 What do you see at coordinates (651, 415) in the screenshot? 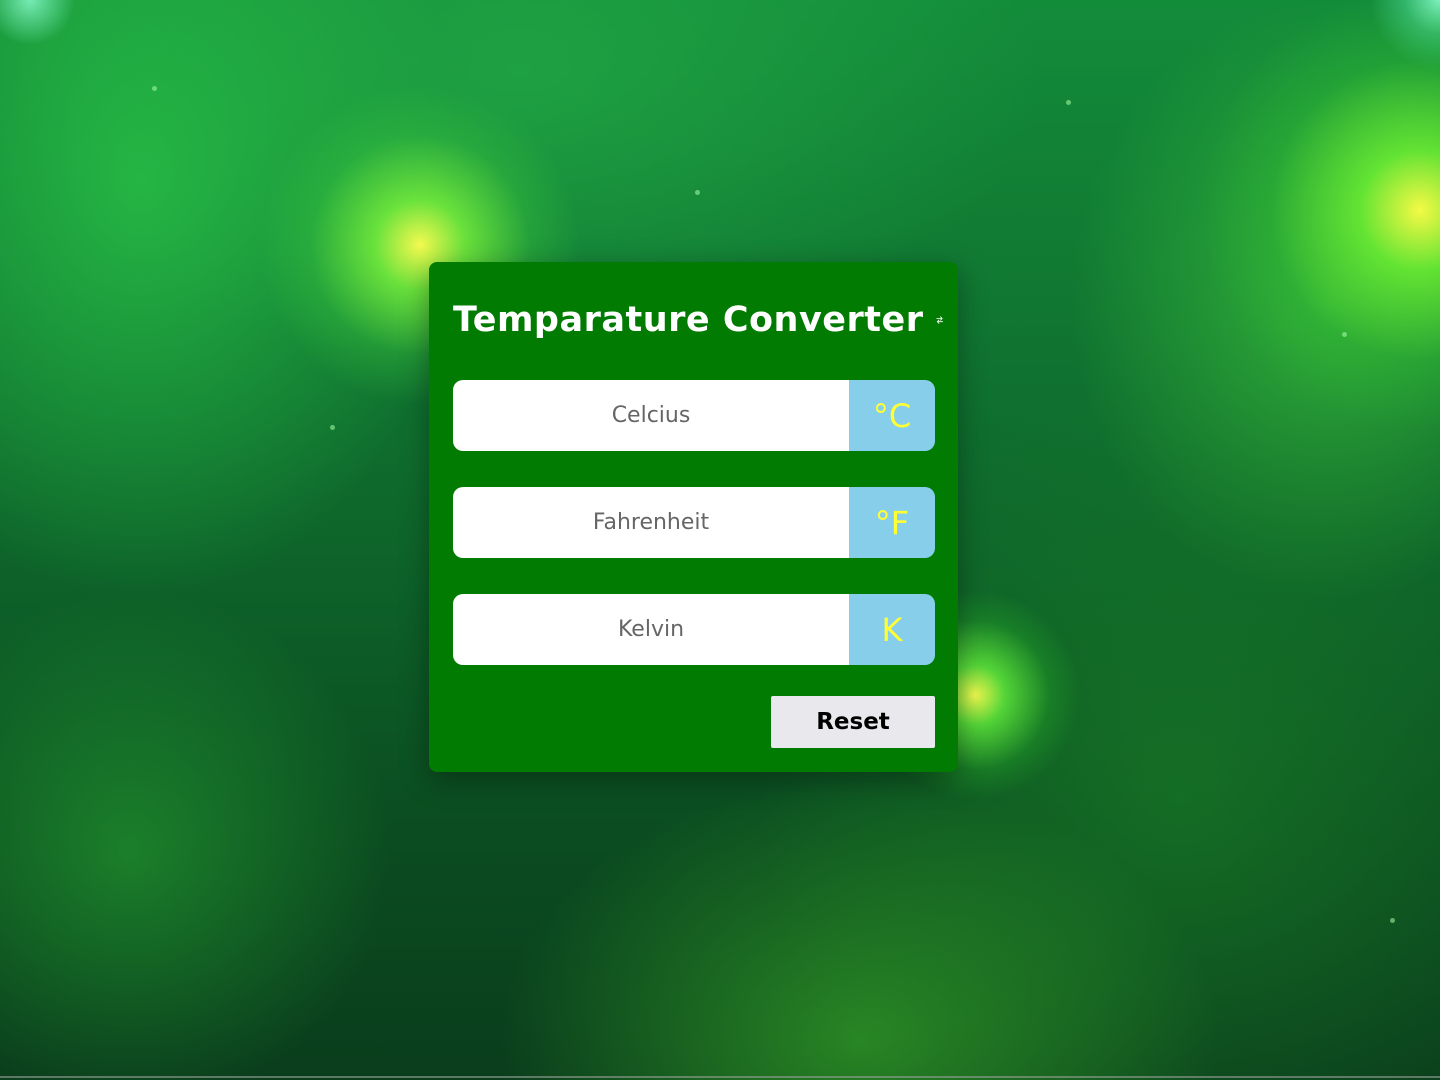
I see `celsius-input` at bounding box center [651, 415].